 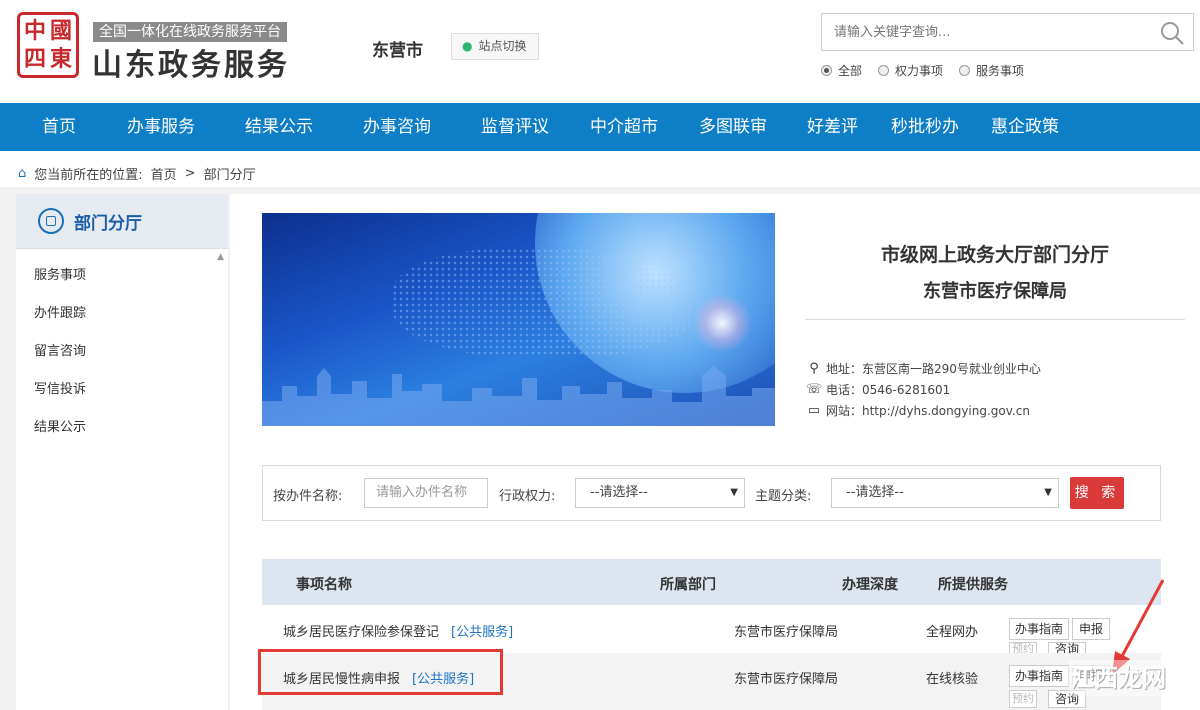 I want to click on radio-service-items: 服务事项, so click(x=991, y=70).